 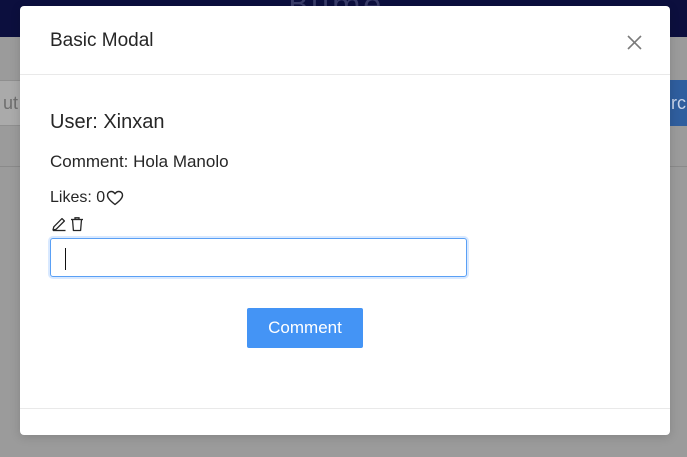 I want to click on user-name: User: Xinxan, so click(x=107, y=122).